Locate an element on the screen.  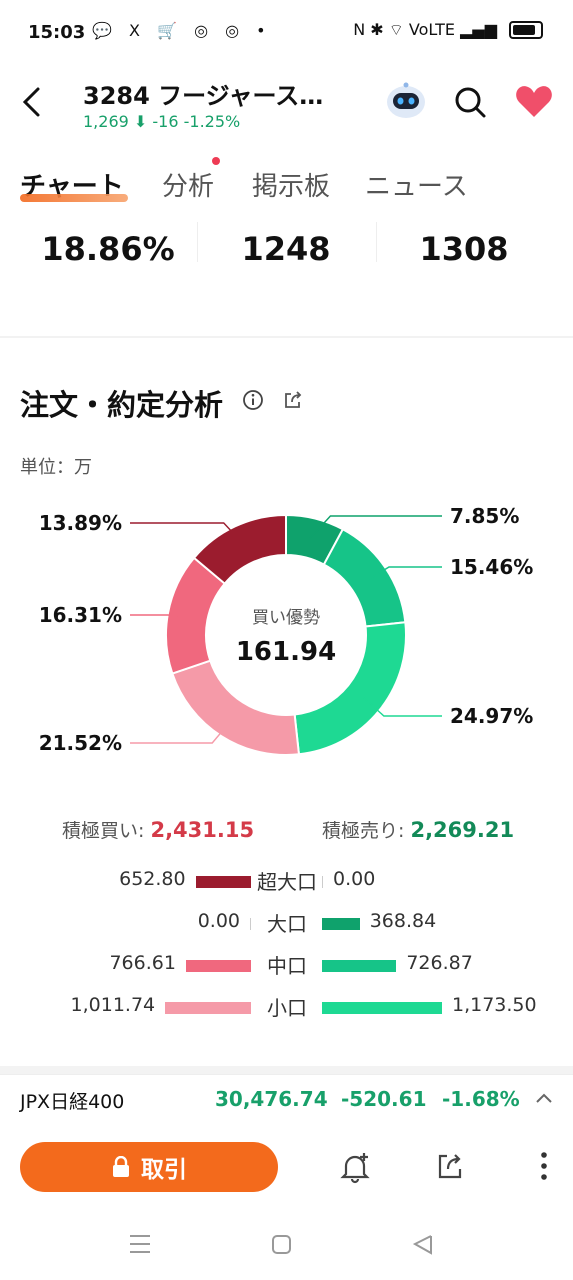
stock-price: 1,269 is located at coordinates (106, 121).